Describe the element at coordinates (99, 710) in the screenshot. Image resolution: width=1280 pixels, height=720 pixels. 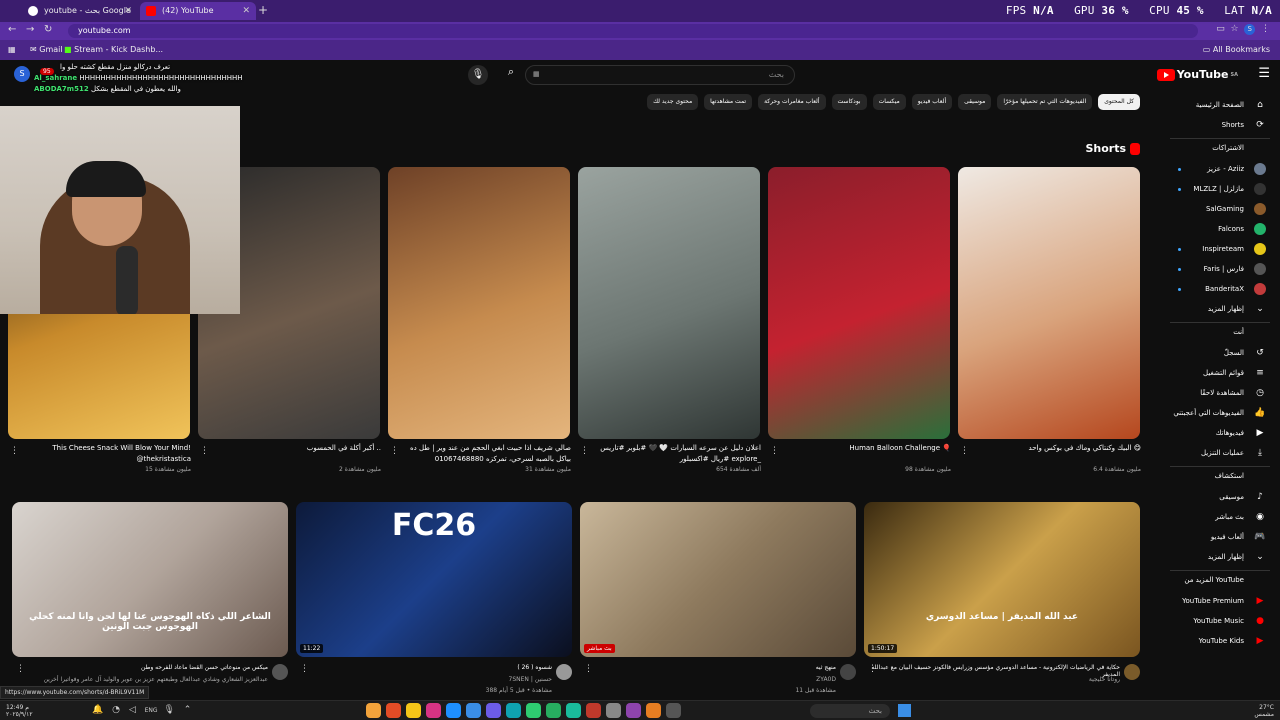
I see `notifications-icon: 🔔` at that location.